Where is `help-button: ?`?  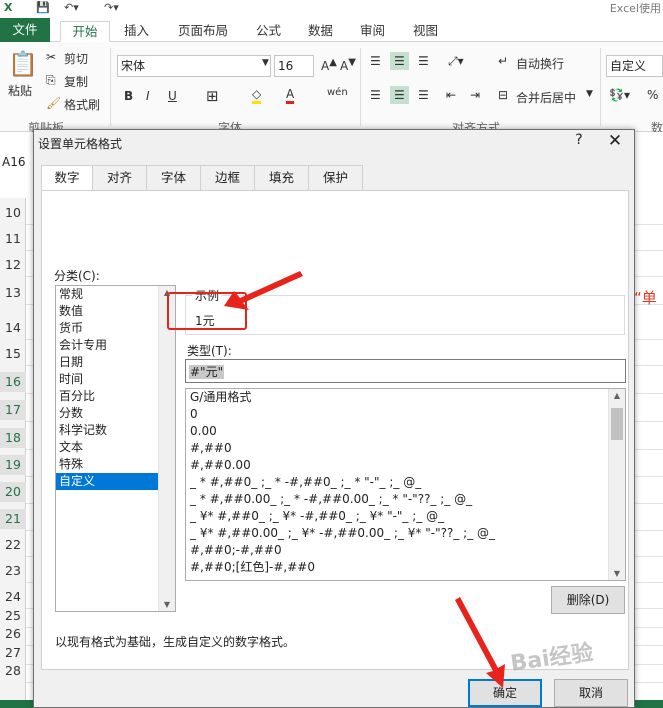 help-button: ? is located at coordinates (579, 140).